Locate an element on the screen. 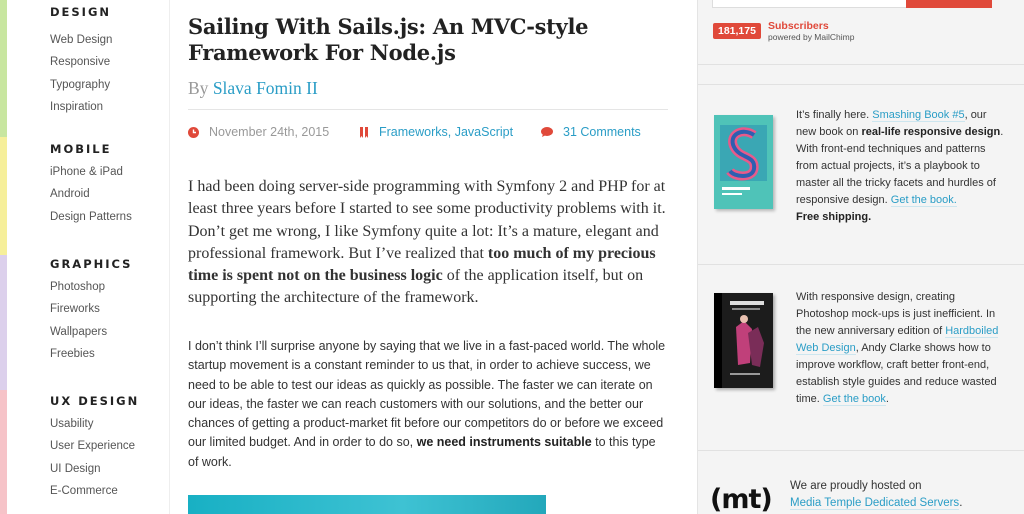 This screenshot has height=514, width=1024. smashing-book-link: Smashing Book #5 is located at coordinates (918, 115).